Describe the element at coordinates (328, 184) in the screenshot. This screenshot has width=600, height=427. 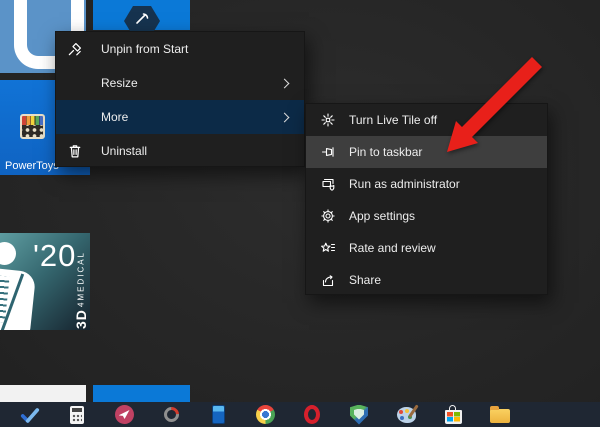
I see `admin-shield-icon` at that location.